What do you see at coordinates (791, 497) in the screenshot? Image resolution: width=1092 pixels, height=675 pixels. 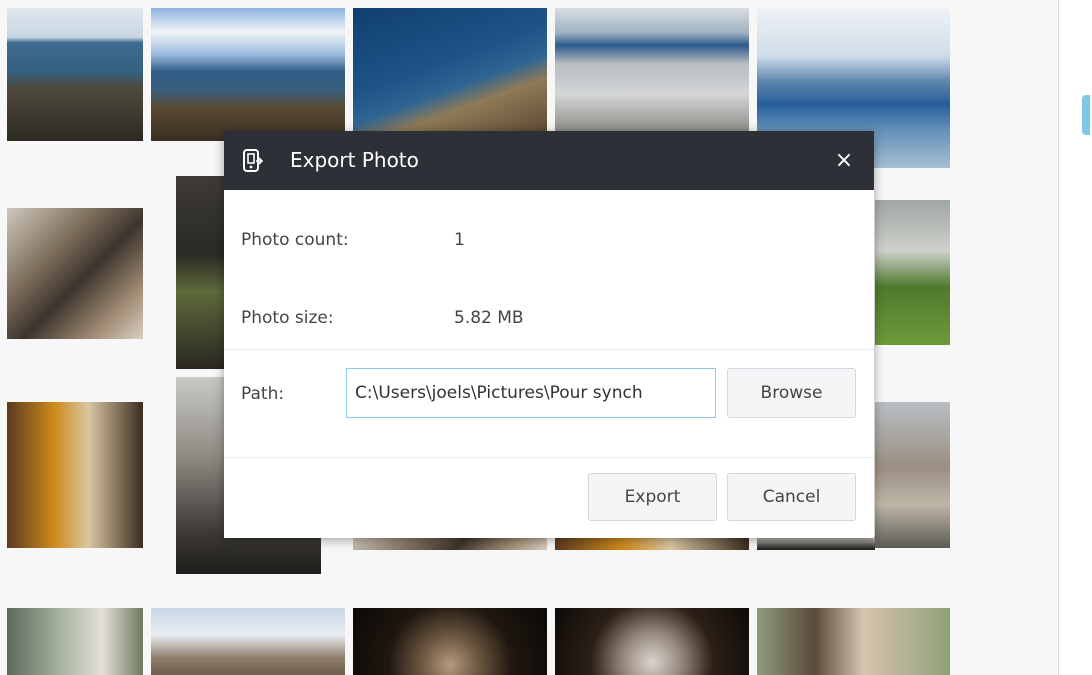 I see `cancel-button: Cancel` at bounding box center [791, 497].